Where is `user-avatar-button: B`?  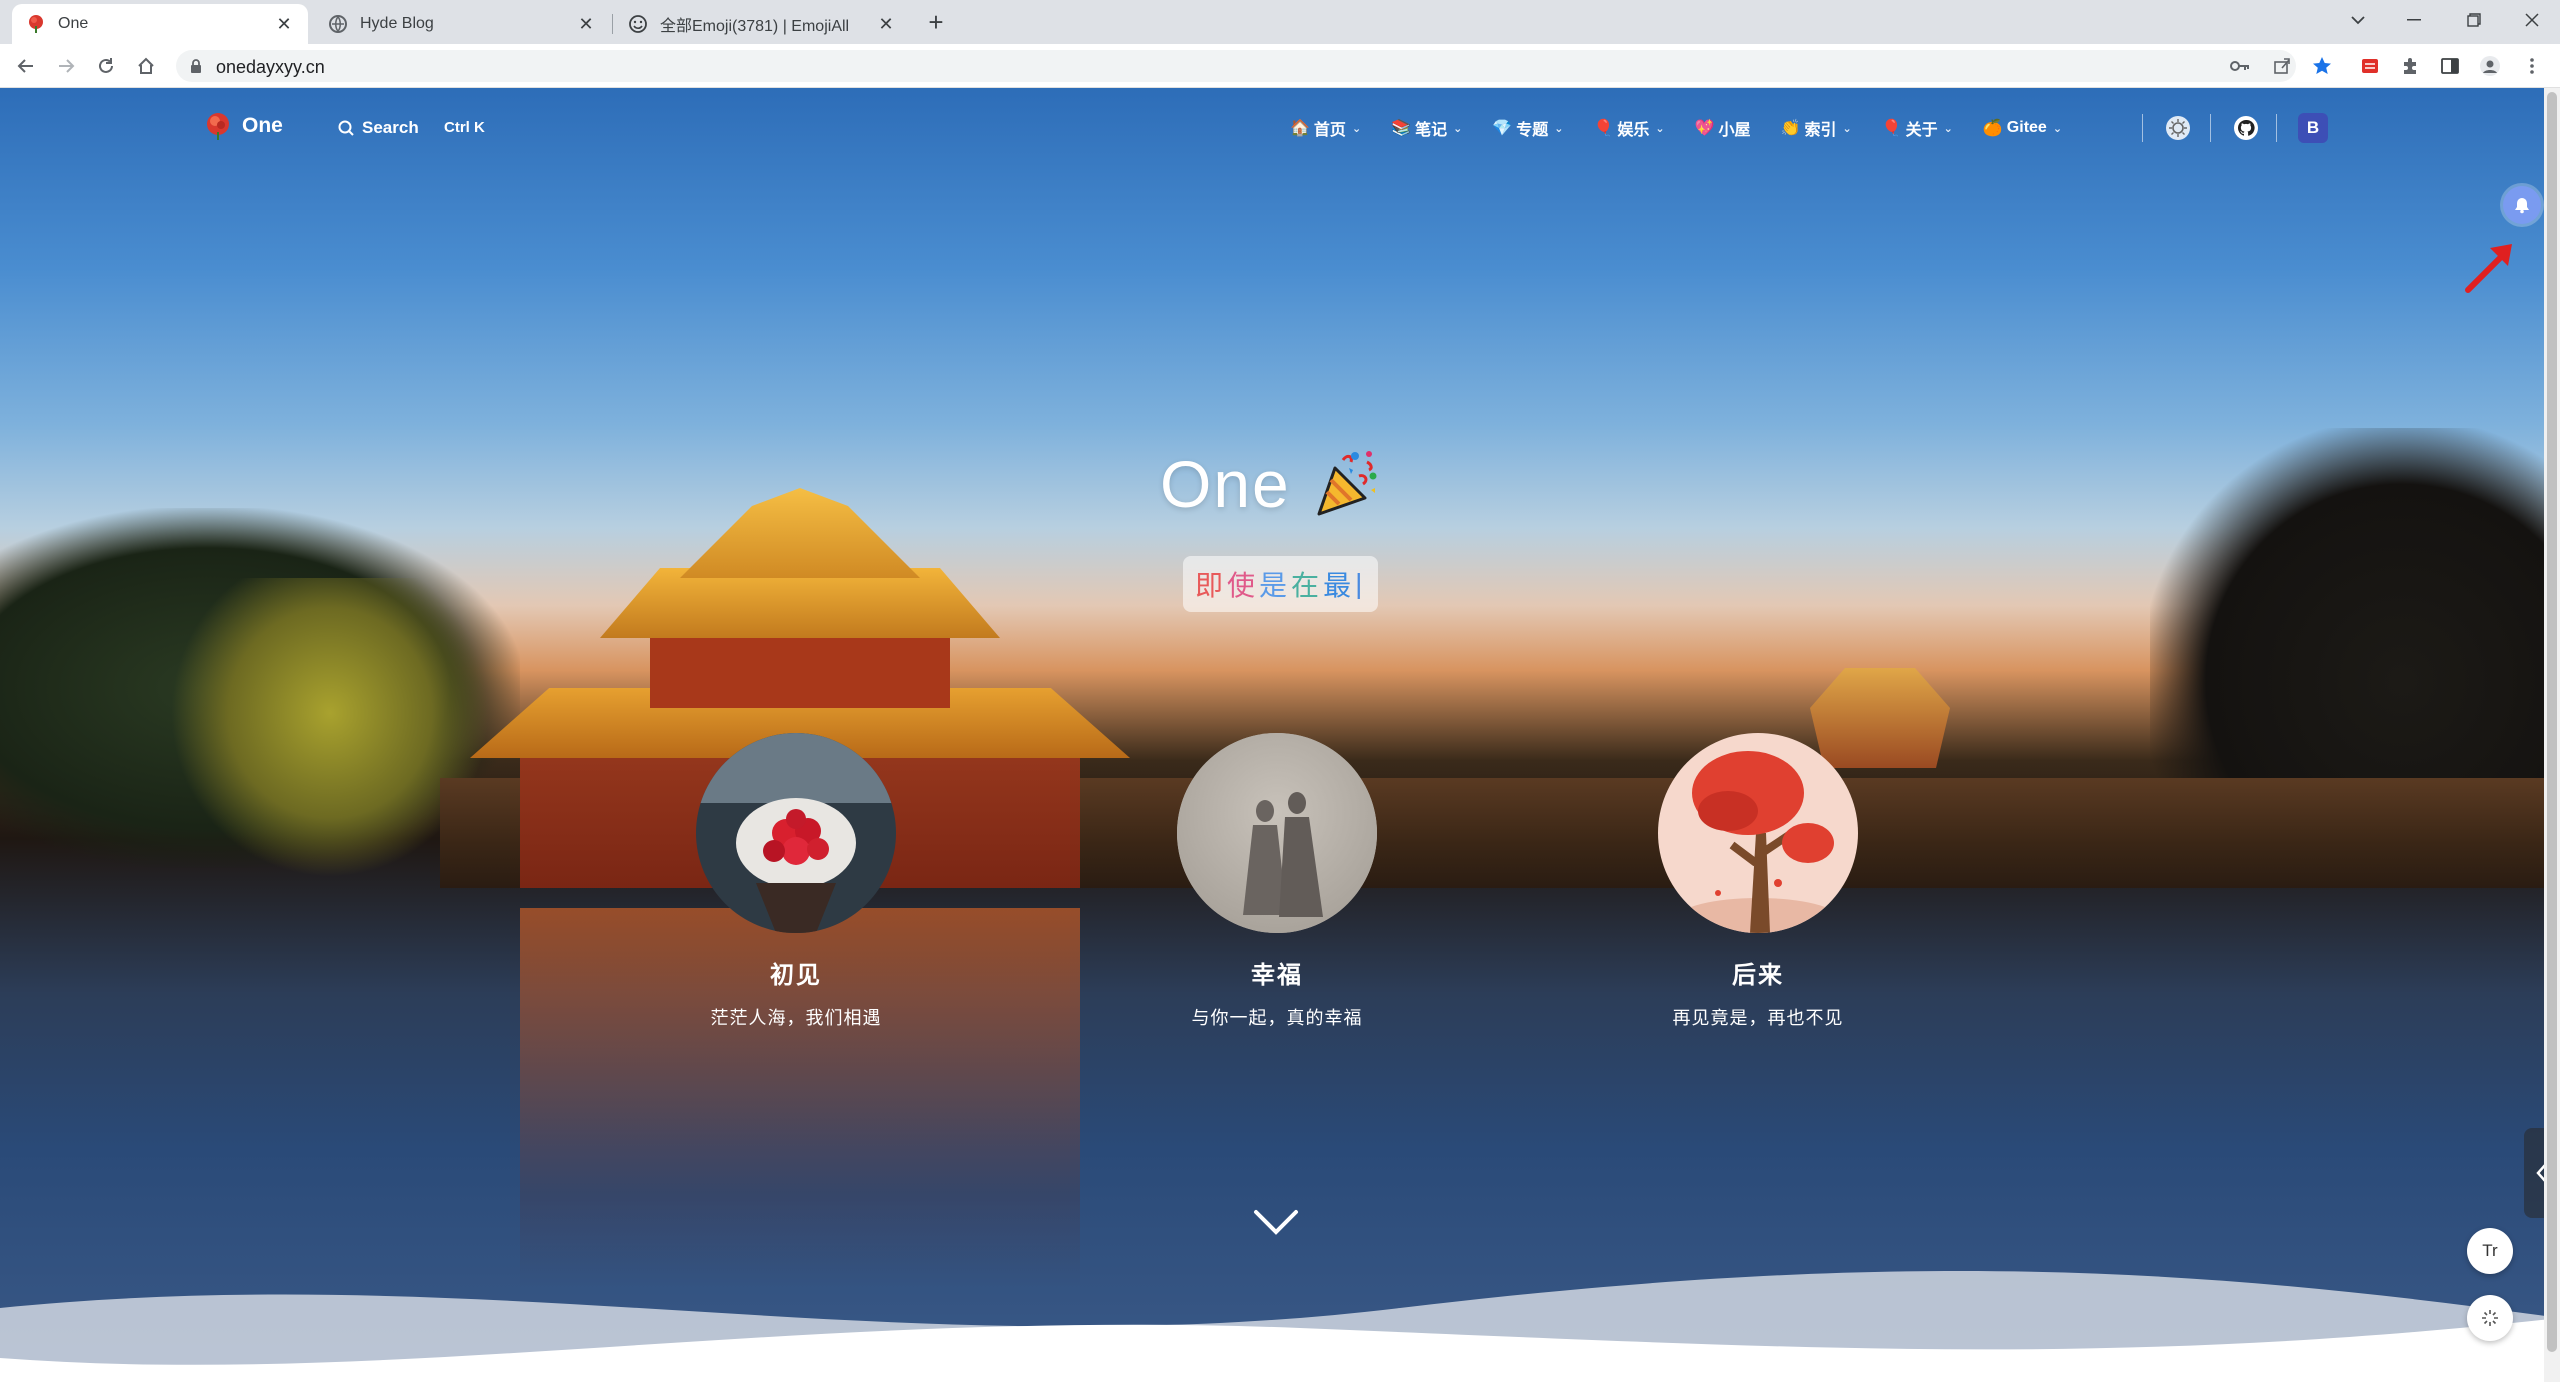
user-avatar-button: B is located at coordinates (2313, 128).